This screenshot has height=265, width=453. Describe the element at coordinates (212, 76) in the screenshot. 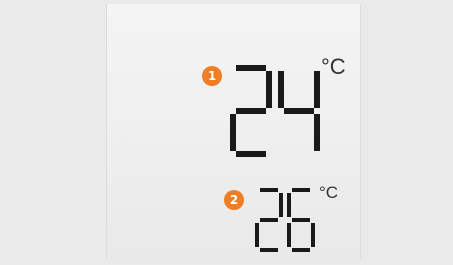

I see `marker-1-badge: 1` at that location.